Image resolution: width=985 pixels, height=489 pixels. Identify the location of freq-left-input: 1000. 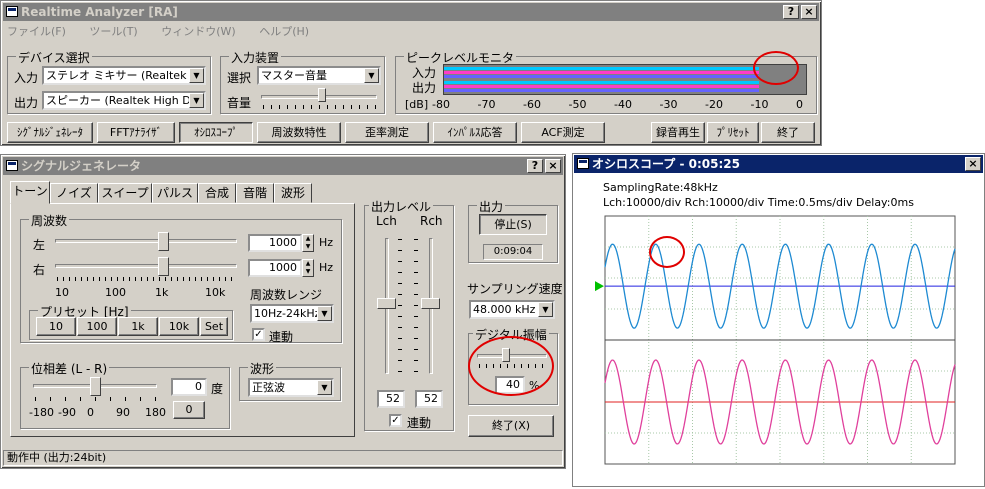
(275, 243).